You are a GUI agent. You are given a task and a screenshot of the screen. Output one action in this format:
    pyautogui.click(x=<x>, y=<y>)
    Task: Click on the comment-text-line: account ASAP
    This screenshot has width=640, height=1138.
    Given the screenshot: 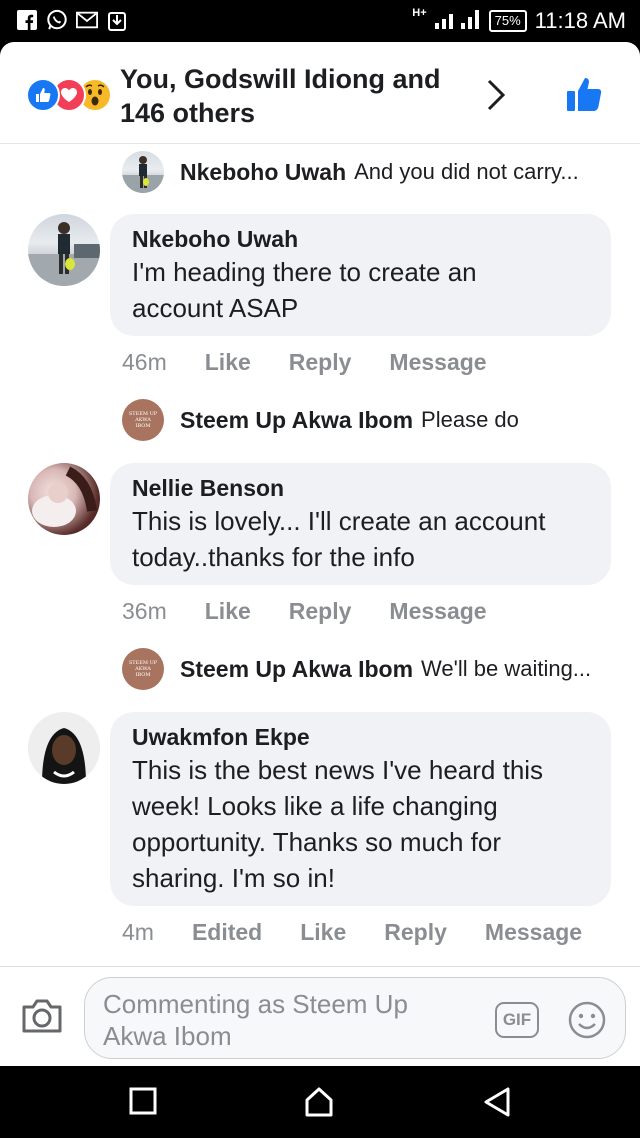 What is the action you would take?
    pyautogui.click(x=215, y=308)
    